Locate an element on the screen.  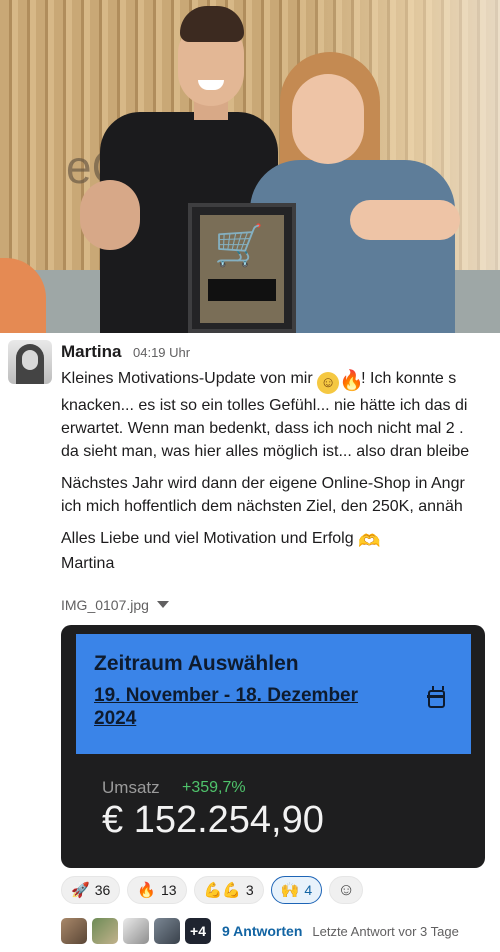
heart-hands-icon: 🫶 is located at coordinates (369, 541).